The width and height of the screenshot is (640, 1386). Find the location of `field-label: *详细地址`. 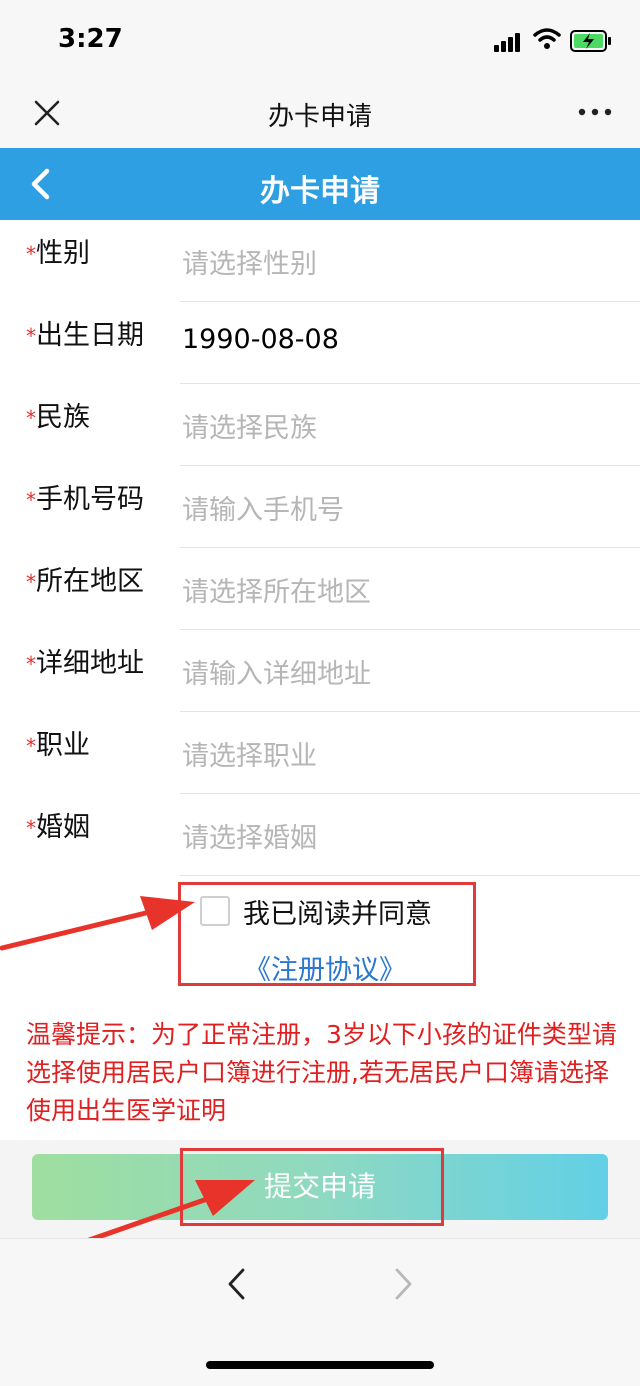

field-label: *详细地址 is located at coordinates (85, 664).